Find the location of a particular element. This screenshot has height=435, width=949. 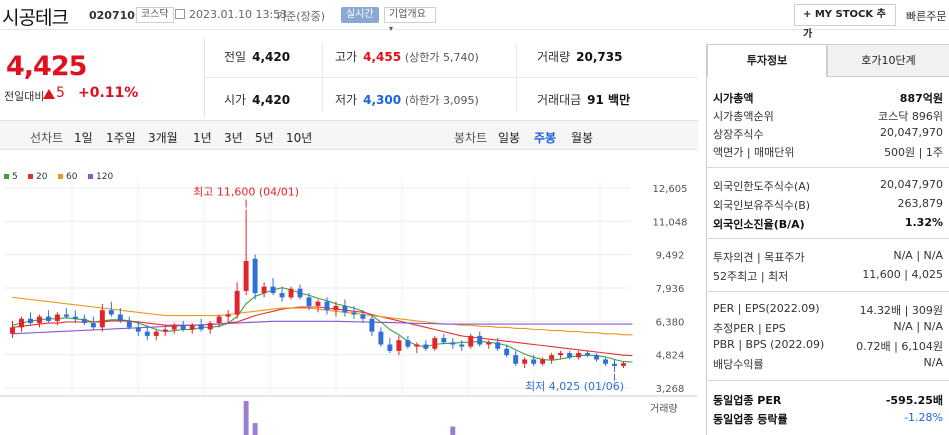

candle-weekly: 주봉 is located at coordinates (545, 137).